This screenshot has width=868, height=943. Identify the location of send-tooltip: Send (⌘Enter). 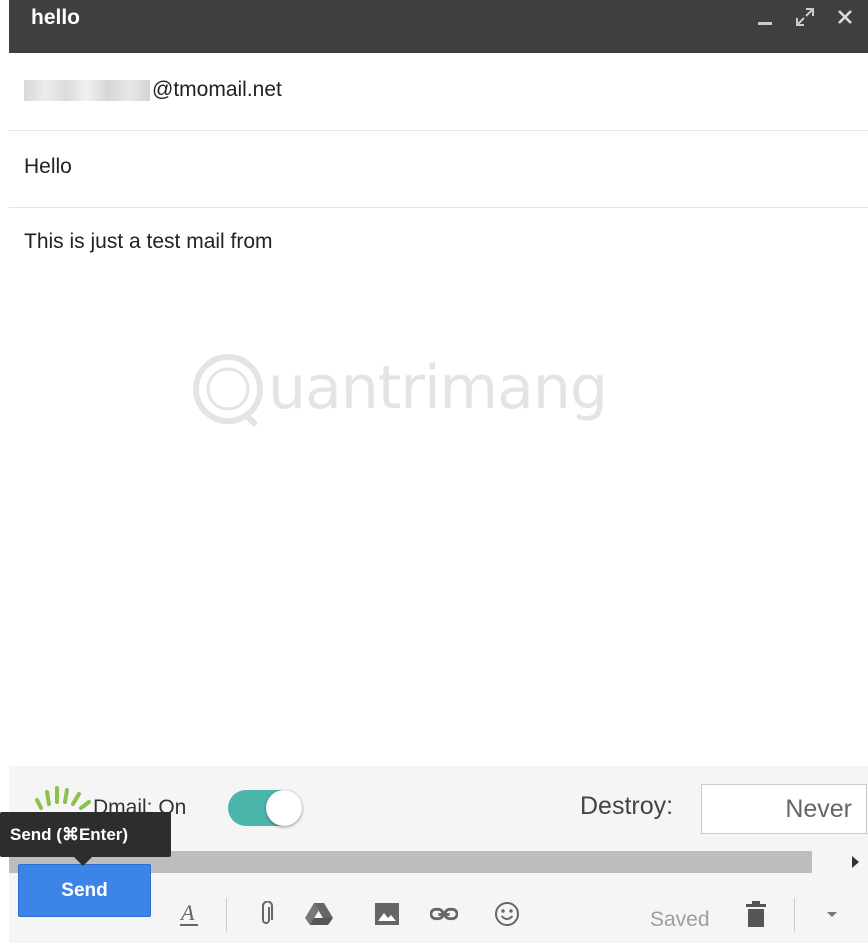
(85, 834).